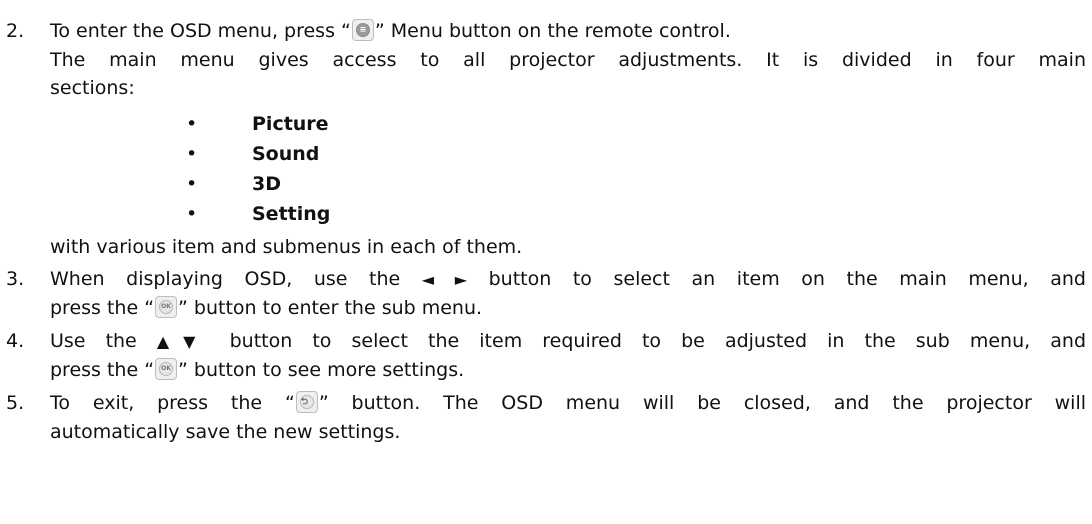  I want to click on step-number: 3., so click(15, 279).